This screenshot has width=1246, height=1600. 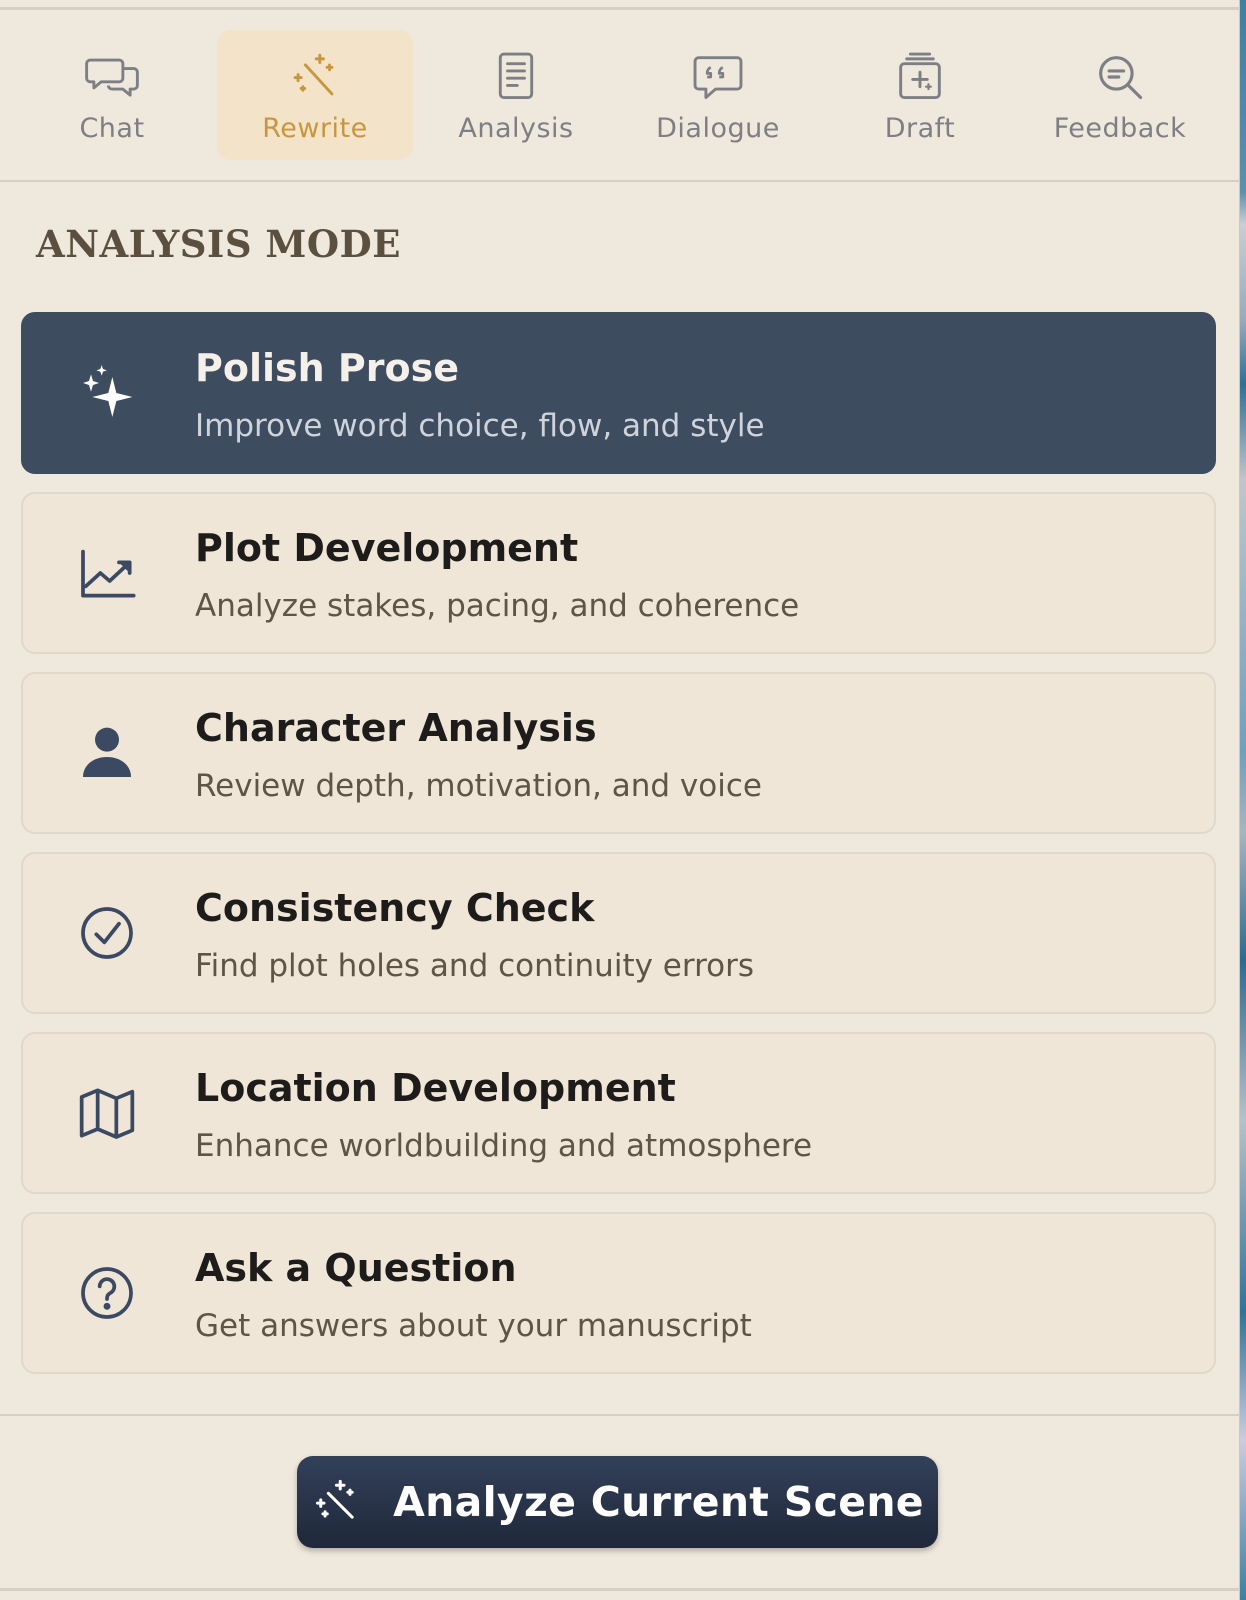 I want to click on magnifier-icon, so click(x=1120, y=77).